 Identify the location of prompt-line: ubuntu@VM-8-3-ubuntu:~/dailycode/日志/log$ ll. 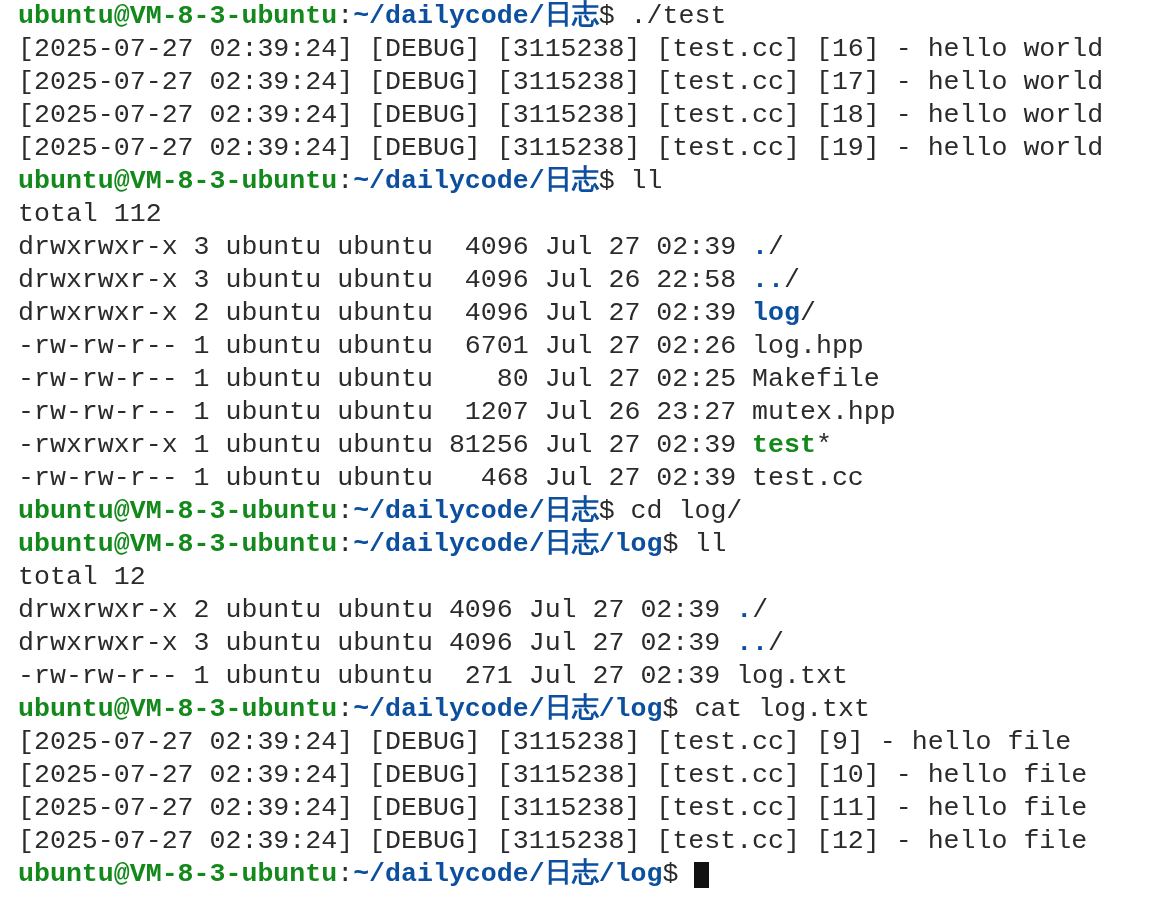
(372, 544).